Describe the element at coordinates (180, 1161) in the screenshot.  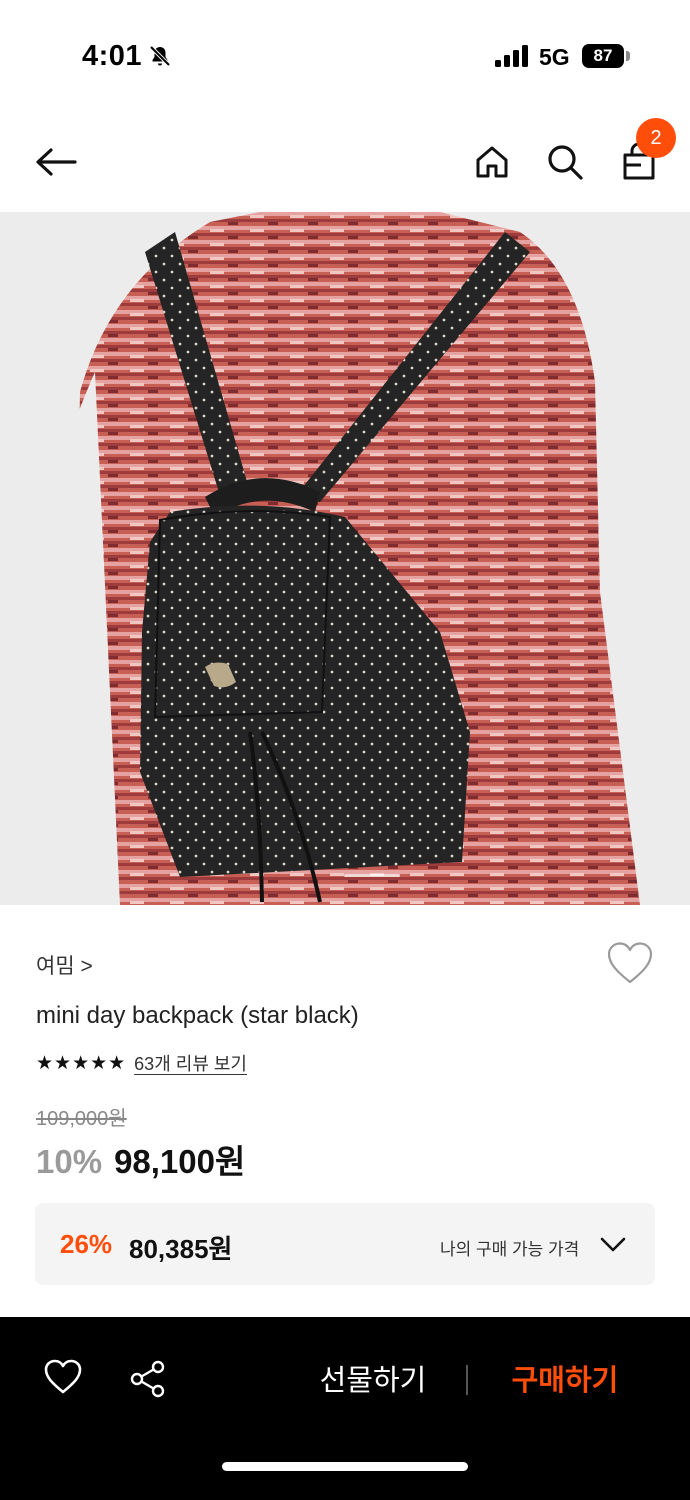
I see `sale-price: 98,100원` at that location.